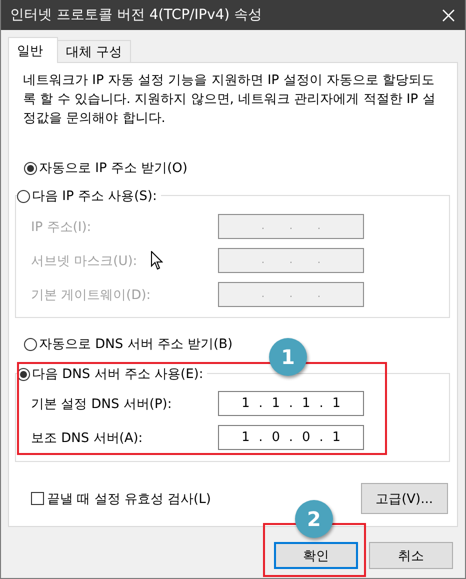 The height and width of the screenshot is (579, 466). Describe the element at coordinates (94, 51) in the screenshot. I see `tab: 대체 구성` at that location.